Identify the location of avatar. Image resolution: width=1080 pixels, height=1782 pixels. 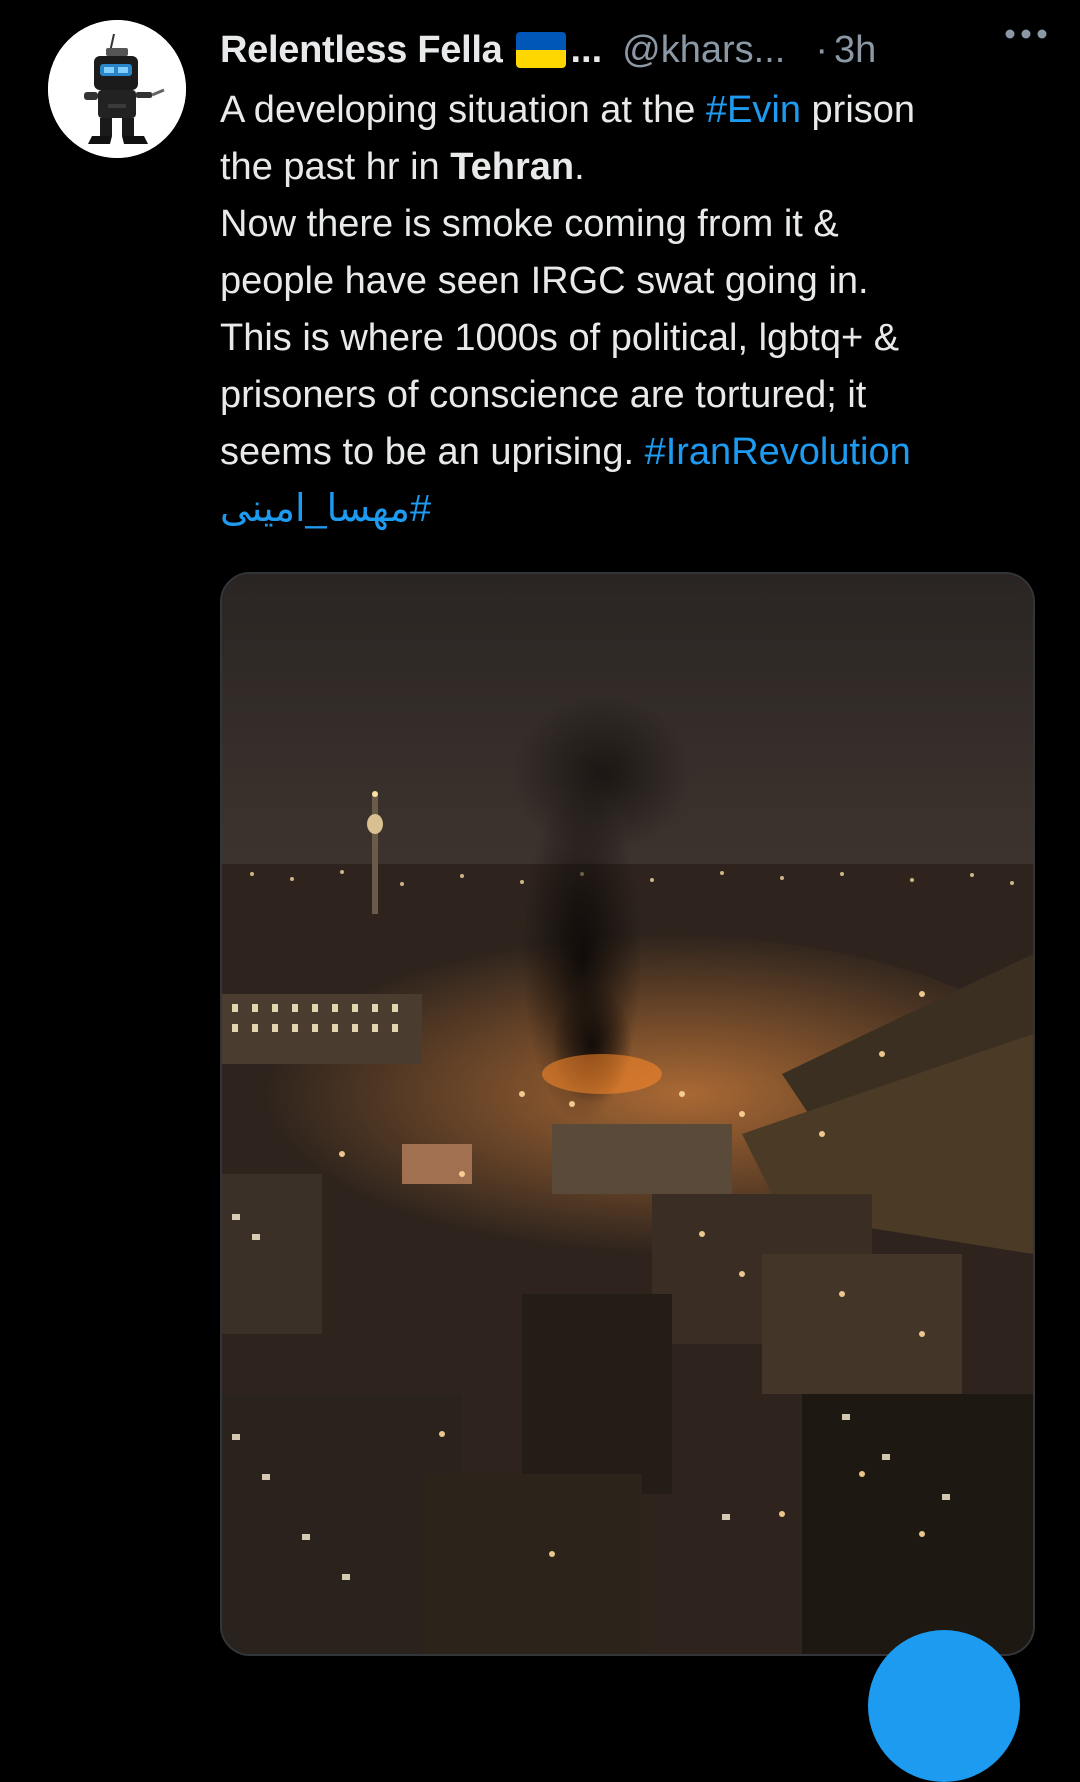
(117, 89).